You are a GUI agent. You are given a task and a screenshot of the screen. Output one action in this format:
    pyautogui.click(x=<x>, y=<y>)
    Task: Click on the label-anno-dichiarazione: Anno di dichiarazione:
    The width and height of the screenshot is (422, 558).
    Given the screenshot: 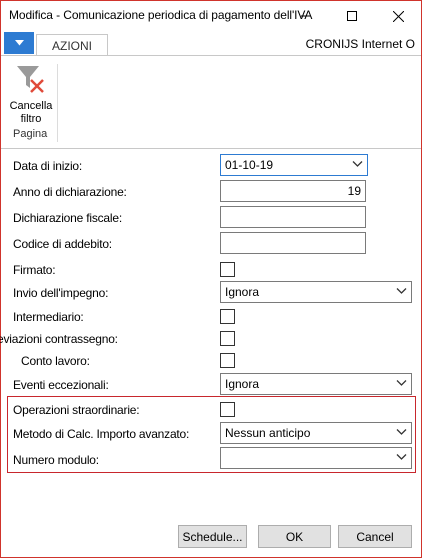 What is the action you would take?
    pyautogui.click(x=70, y=192)
    